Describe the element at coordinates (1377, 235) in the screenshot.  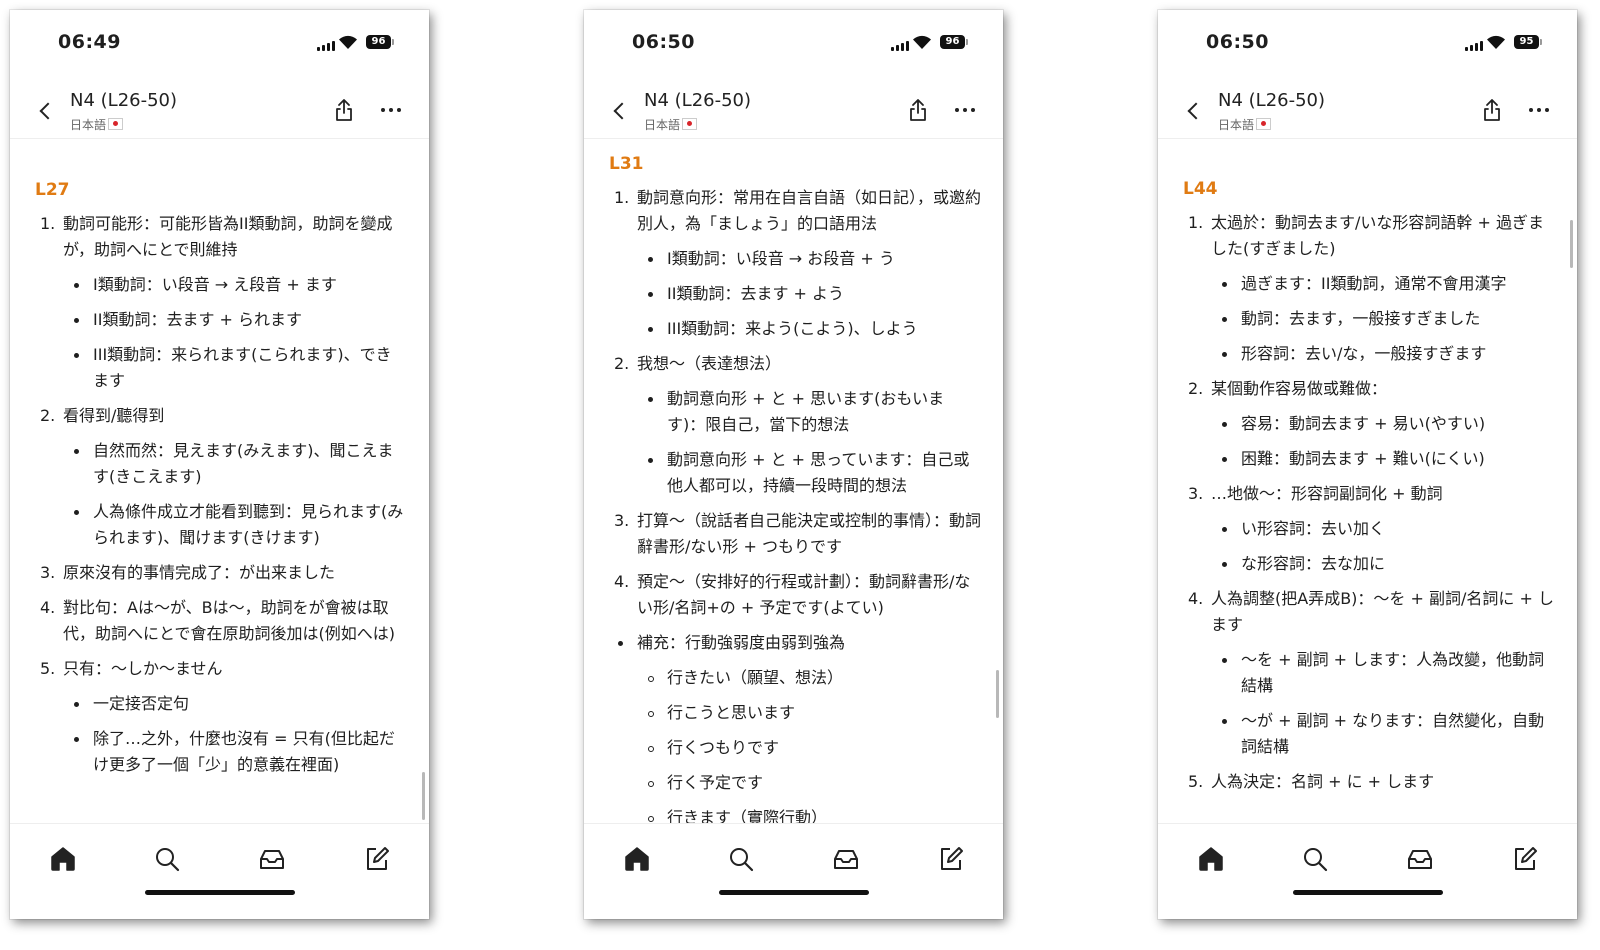
I see `list-item-text: 太過於：動詞去ます/いな形容詞語幹 + 過ぎました(すぎました)` at that location.